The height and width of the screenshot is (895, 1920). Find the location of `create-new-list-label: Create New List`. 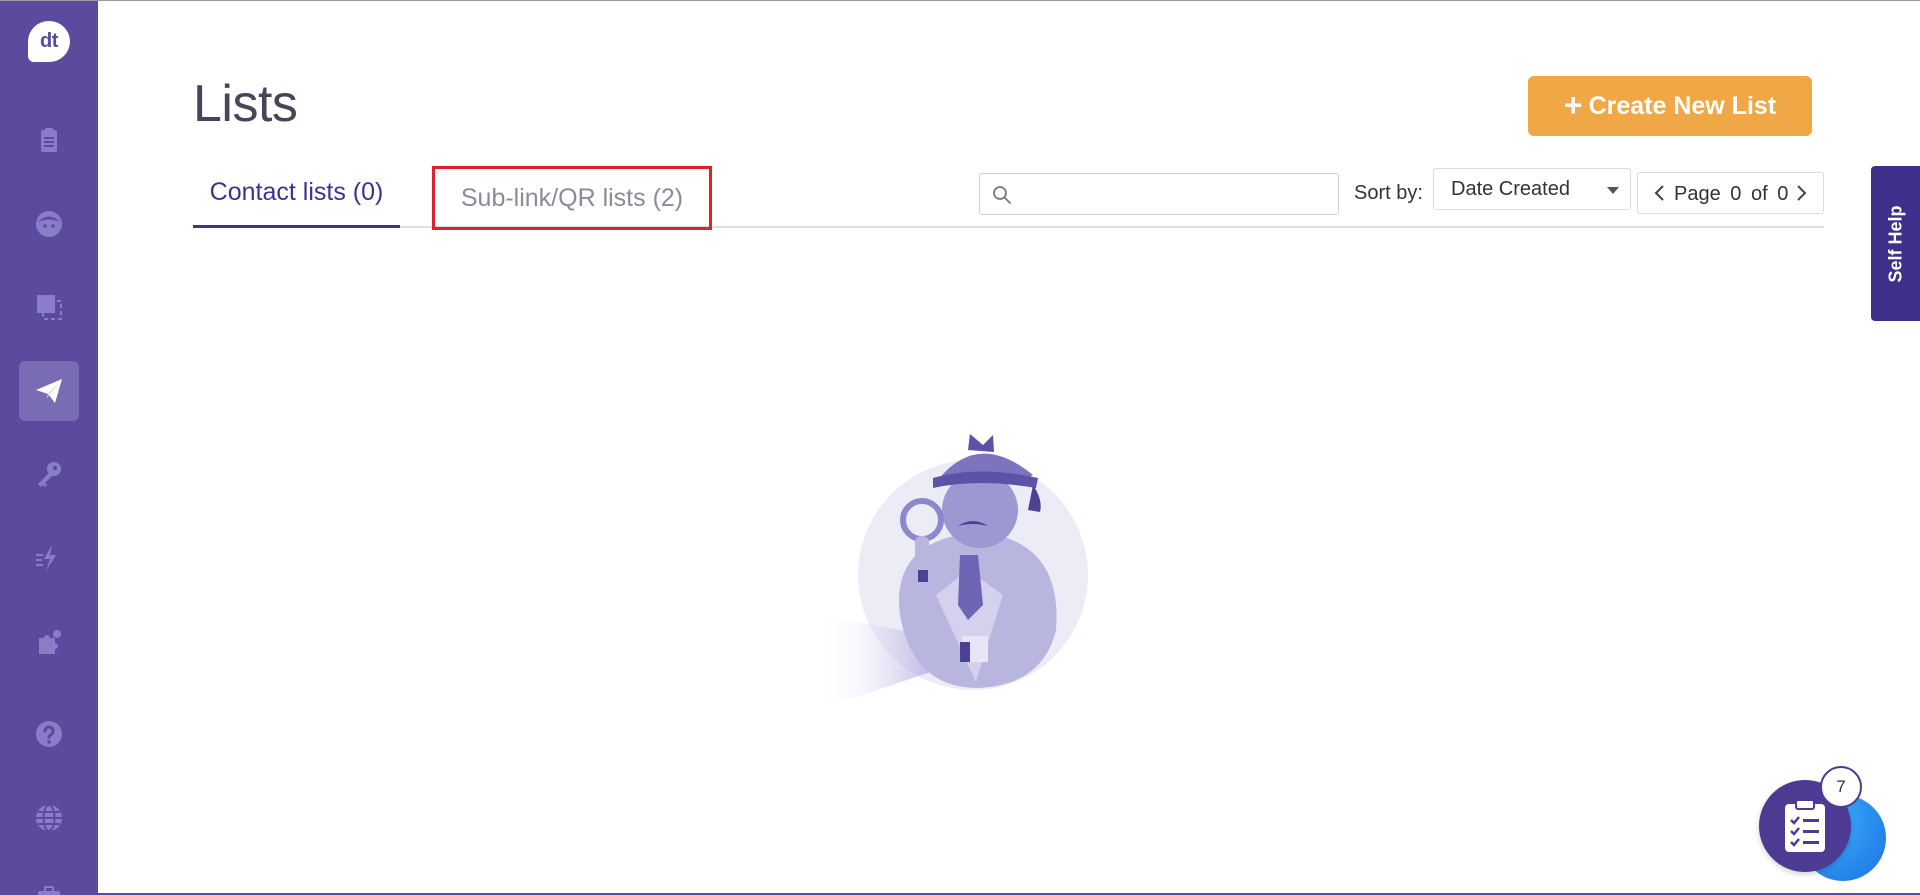

create-new-list-label: Create New List is located at coordinates (1682, 105).